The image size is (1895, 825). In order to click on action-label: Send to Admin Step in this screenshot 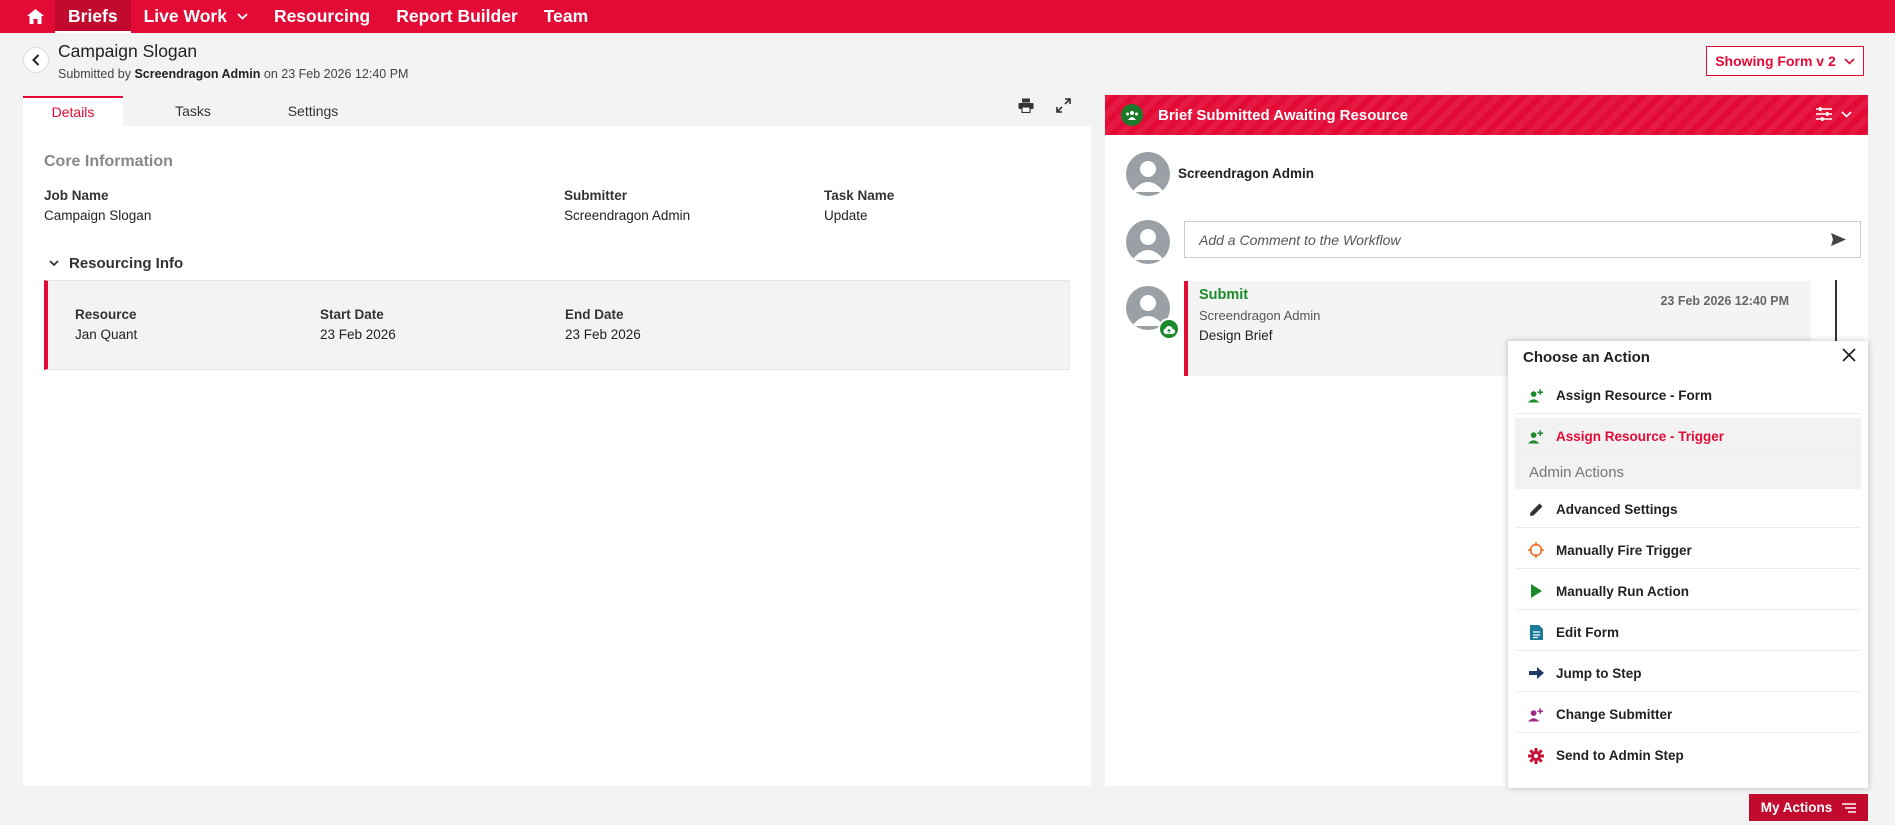, I will do `click(1620, 755)`.